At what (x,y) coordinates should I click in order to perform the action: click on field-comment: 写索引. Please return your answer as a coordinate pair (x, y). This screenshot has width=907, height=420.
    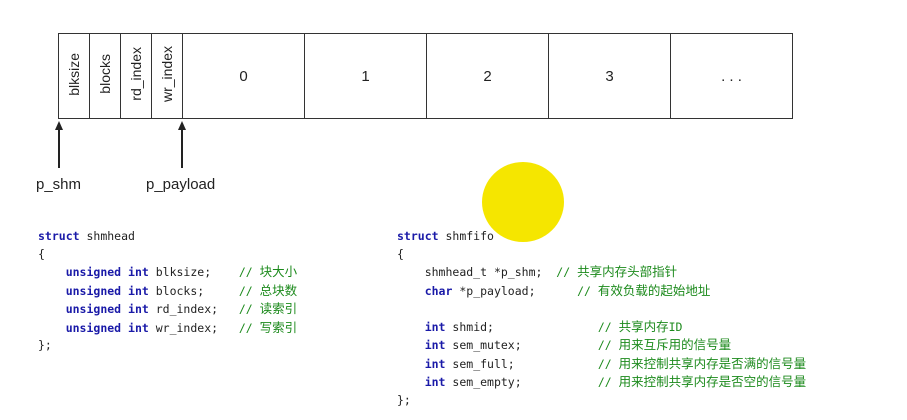
    Looking at the image, I should click on (278, 327).